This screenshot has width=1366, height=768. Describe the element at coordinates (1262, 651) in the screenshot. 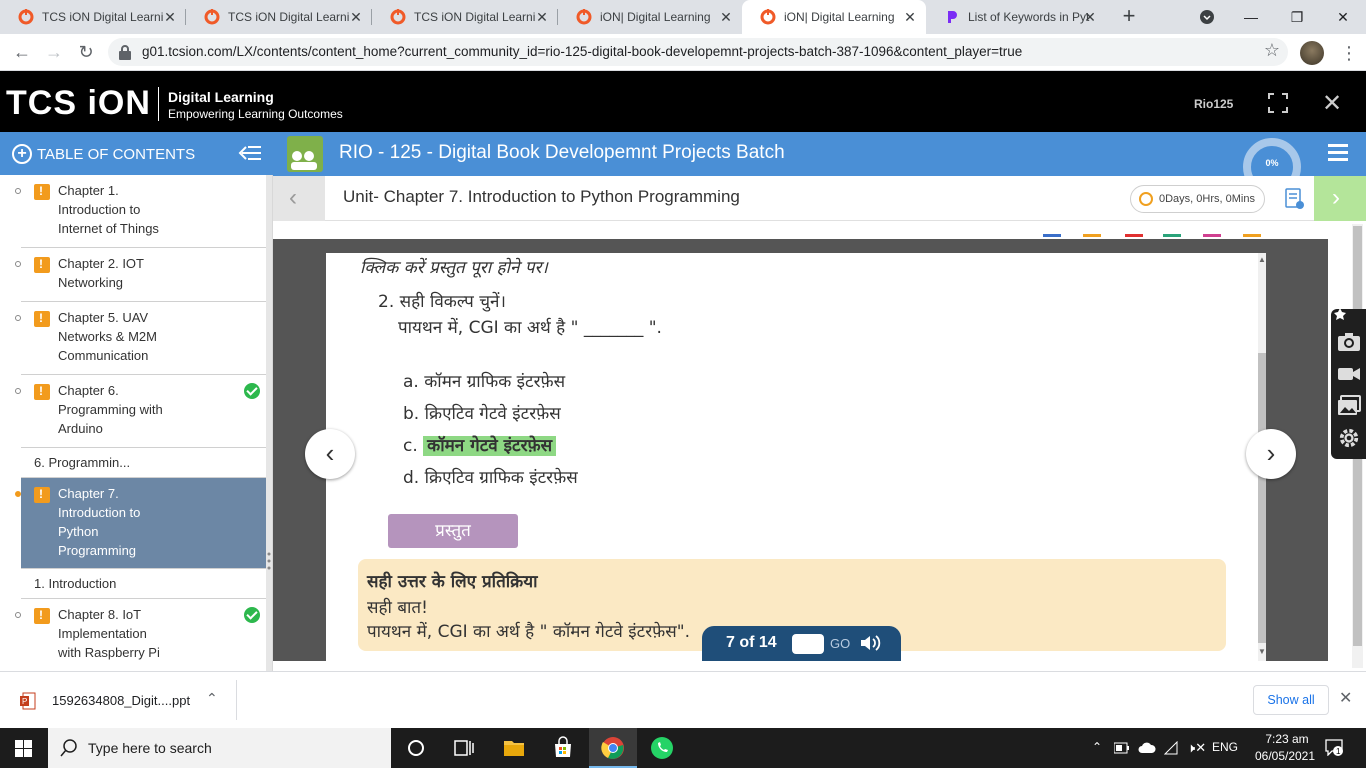

I see `scroll-down-arrow-icon: ▼` at that location.